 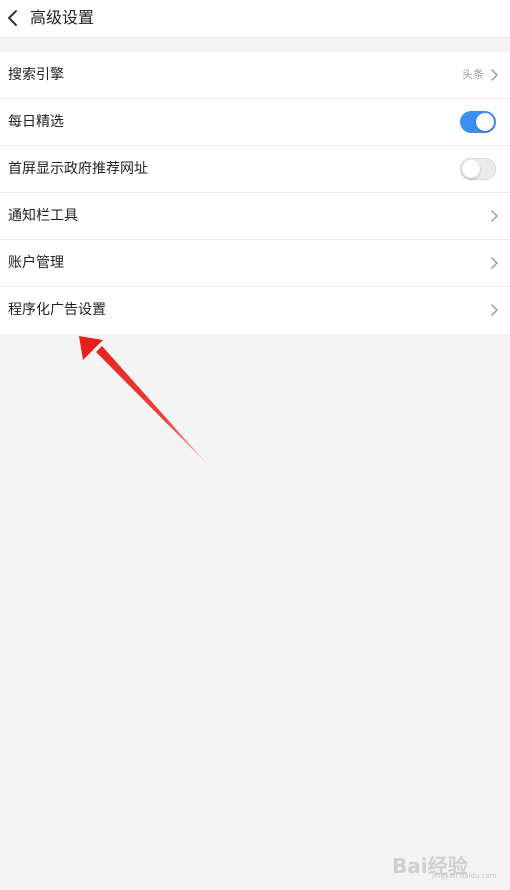 What do you see at coordinates (57, 310) in the screenshot?
I see `setting-label: 程序化广告设置` at bounding box center [57, 310].